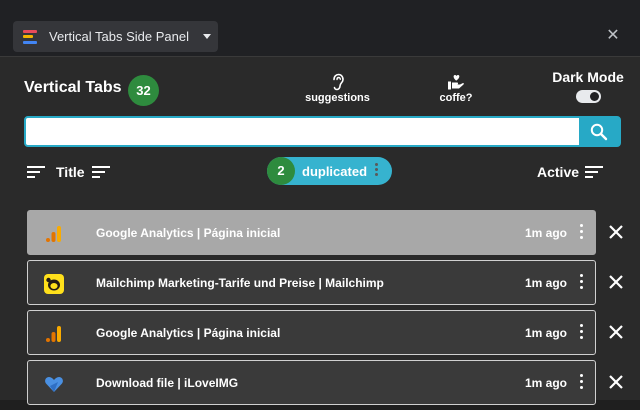  Describe the element at coordinates (594, 172) in the screenshot. I see `sort-active-icon` at that location.